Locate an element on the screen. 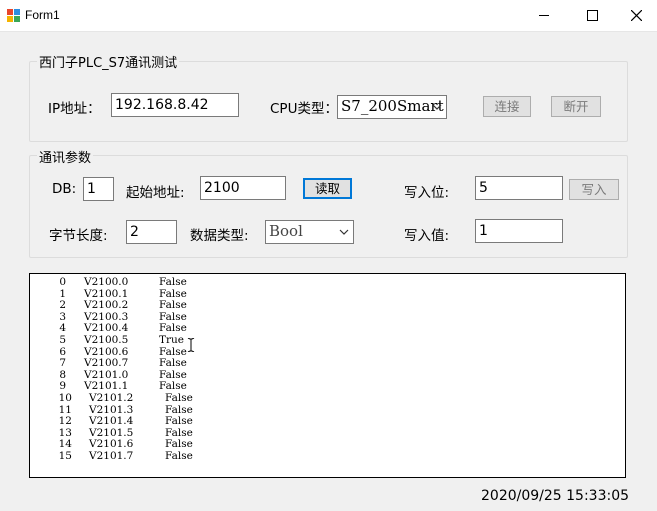 The height and width of the screenshot is (511, 657). connection-group-title: 西门子PLC_S7通讯测试 is located at coordinates (108, 61).